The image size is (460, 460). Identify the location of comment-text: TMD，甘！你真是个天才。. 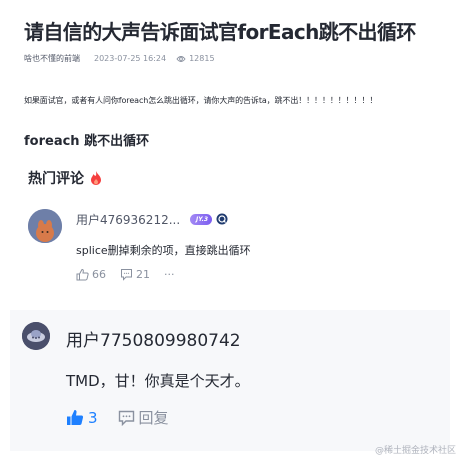
(158, 381).